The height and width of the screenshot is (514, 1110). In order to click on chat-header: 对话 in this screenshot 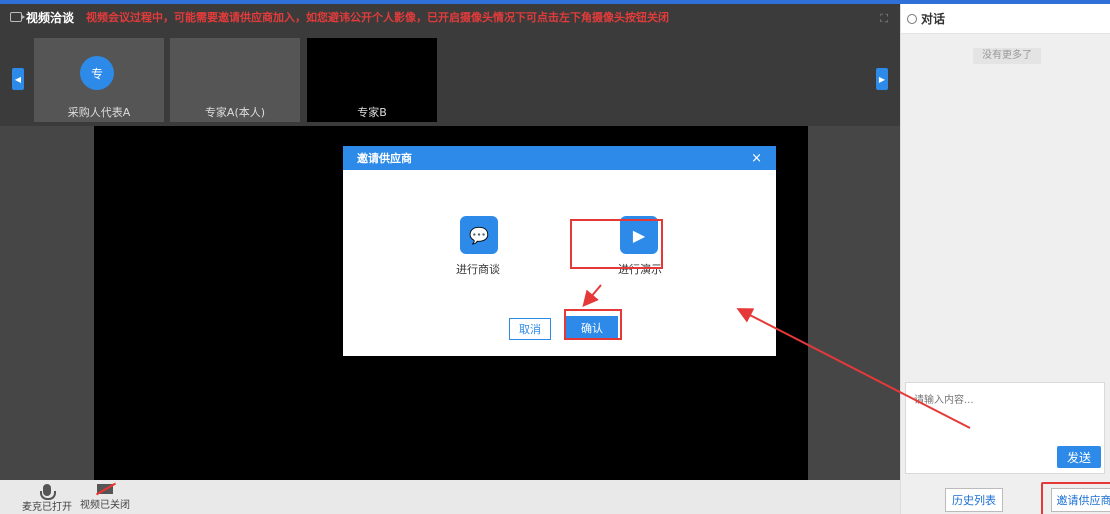, I will do `click(1005, 19)`.